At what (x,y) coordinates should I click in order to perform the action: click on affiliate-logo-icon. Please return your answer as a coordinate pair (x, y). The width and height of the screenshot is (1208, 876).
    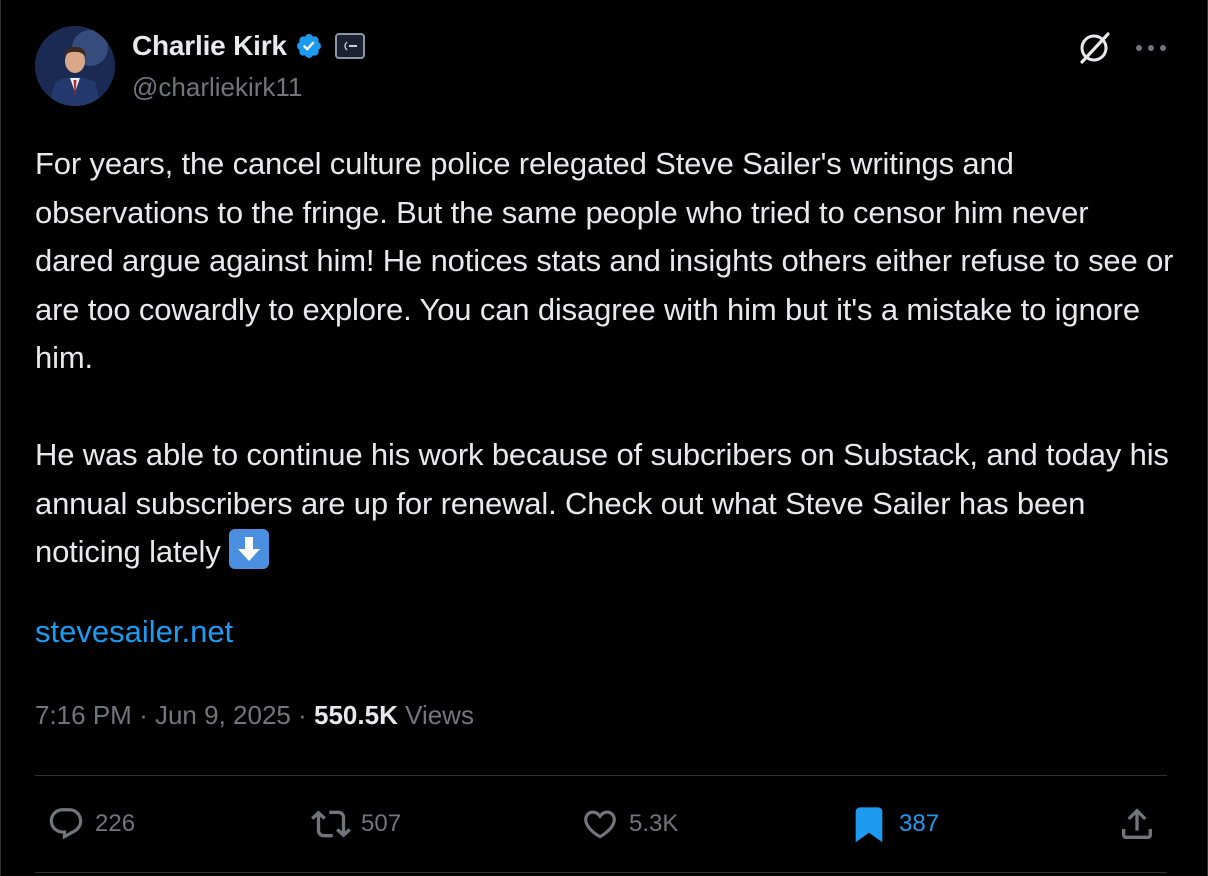
    Looking at the image, I should click on (350, 46).